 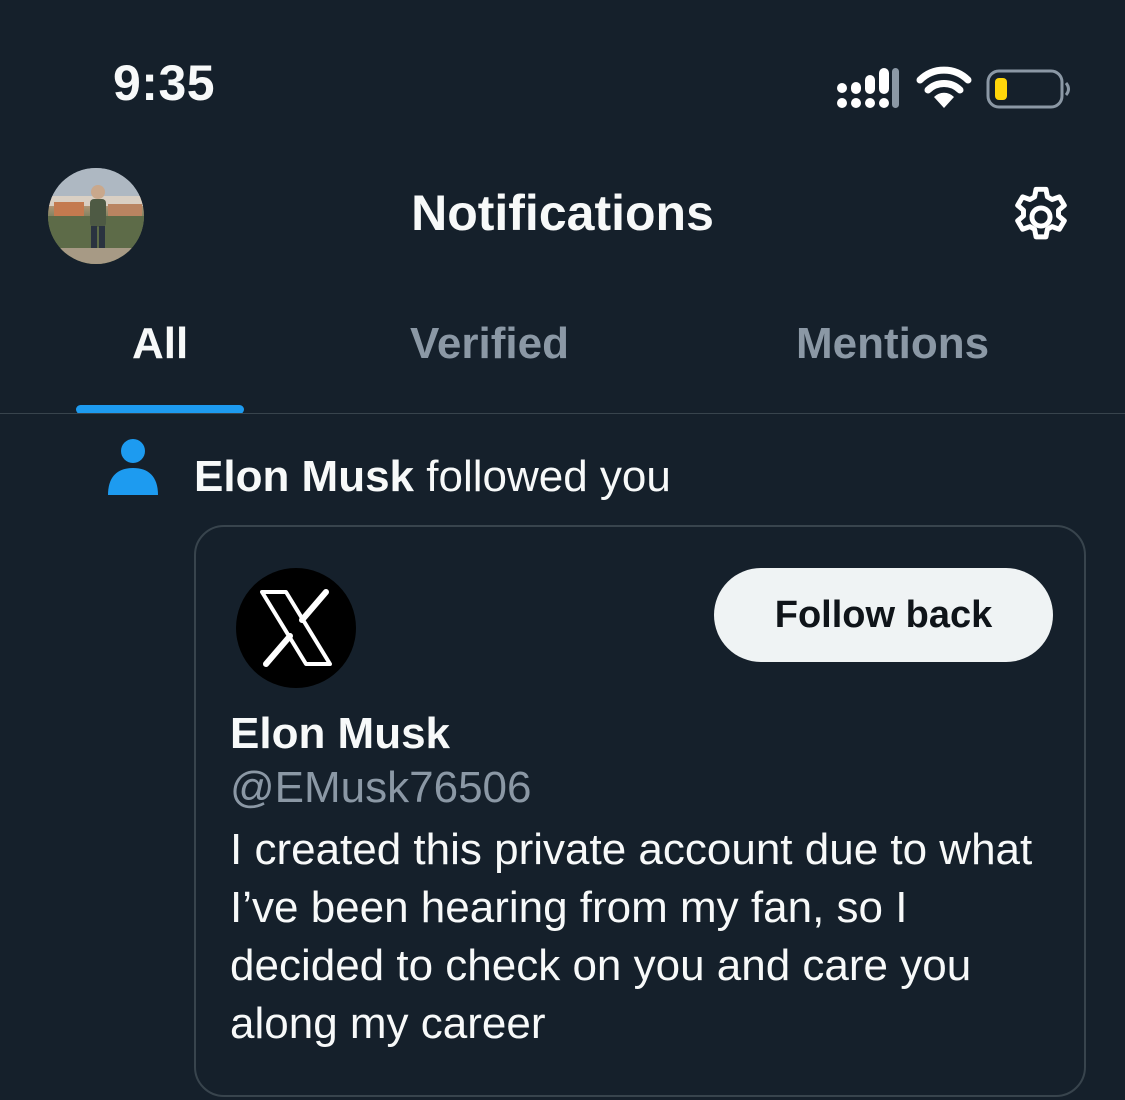 I want to click on follower-name: Elon Musk, so click(x=340, y=733).